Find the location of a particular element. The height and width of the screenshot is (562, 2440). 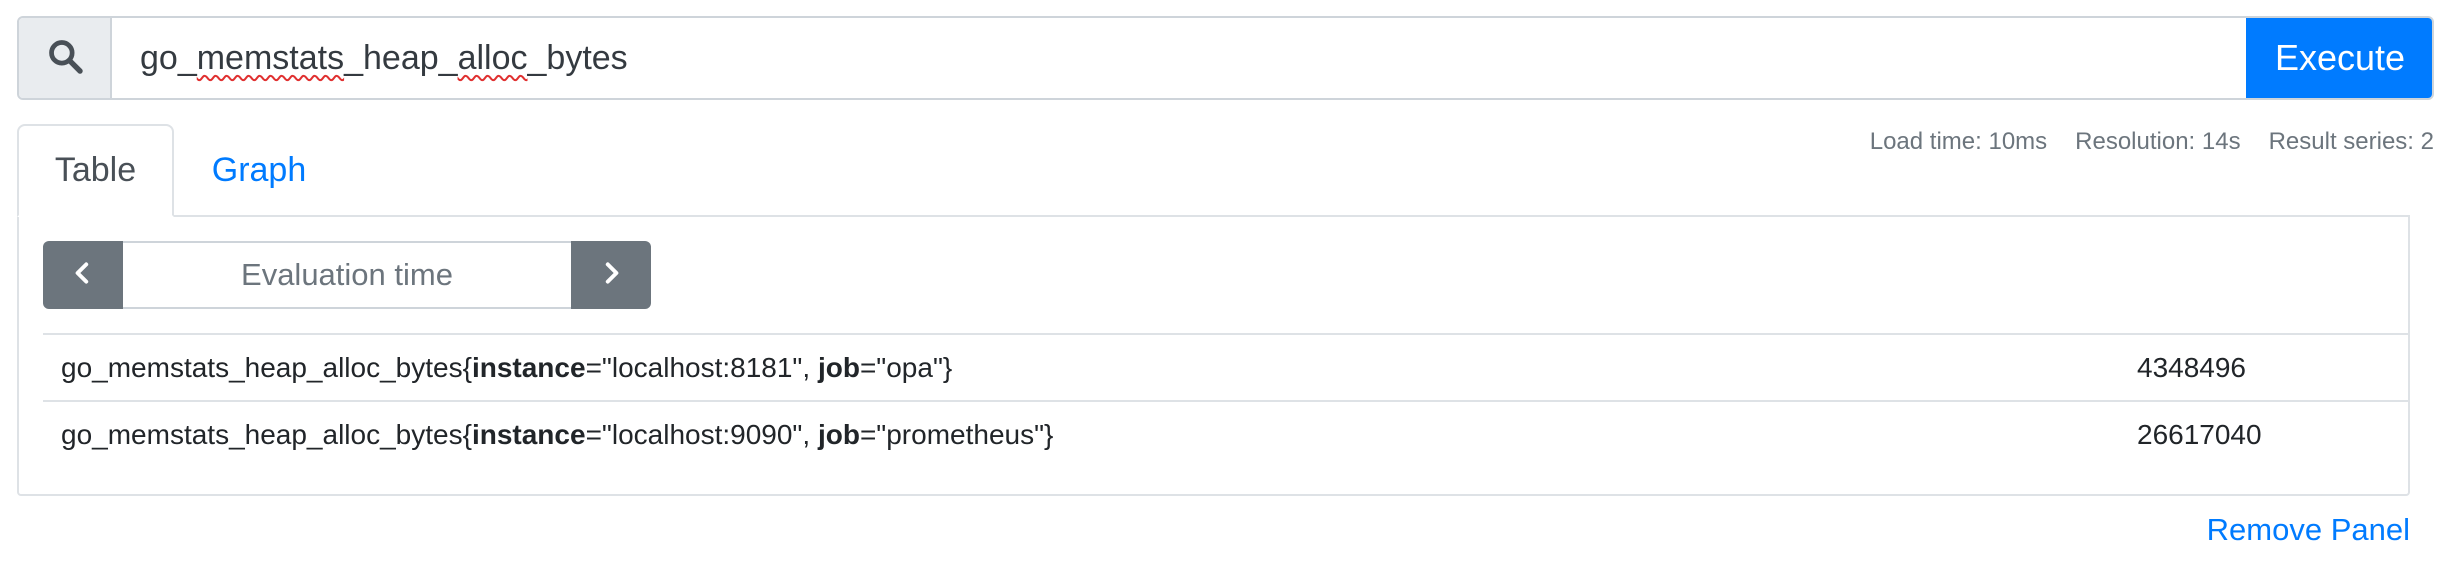

expression-input: go_ memstats _heap_ alloc _bytes is located at coordinates (1179, 58).